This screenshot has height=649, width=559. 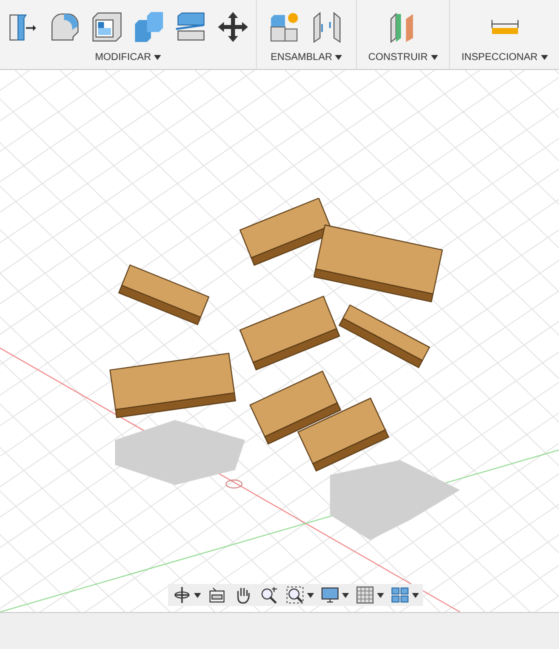 I want to click on toolbar-group-menu: ENSAMBLAR, so click(x=306, y=57).